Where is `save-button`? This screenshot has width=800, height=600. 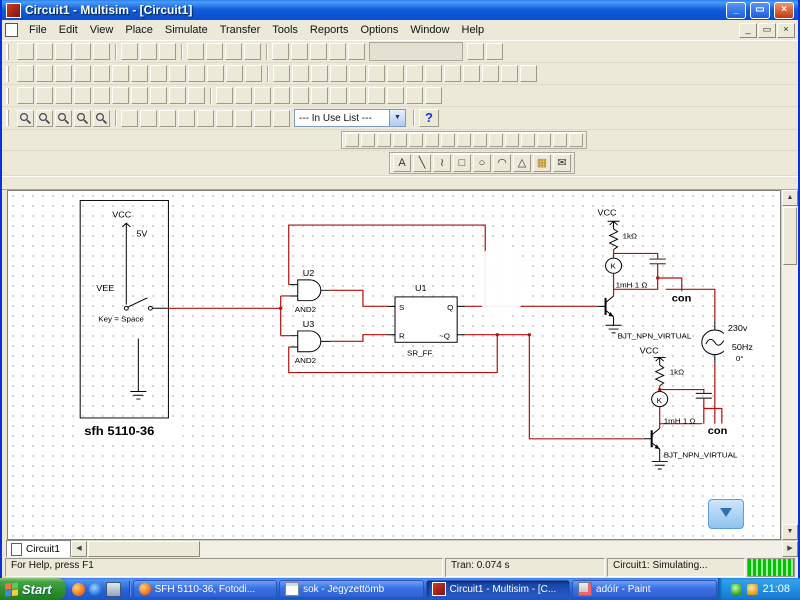
save-button is located at coordinates (63, 51).